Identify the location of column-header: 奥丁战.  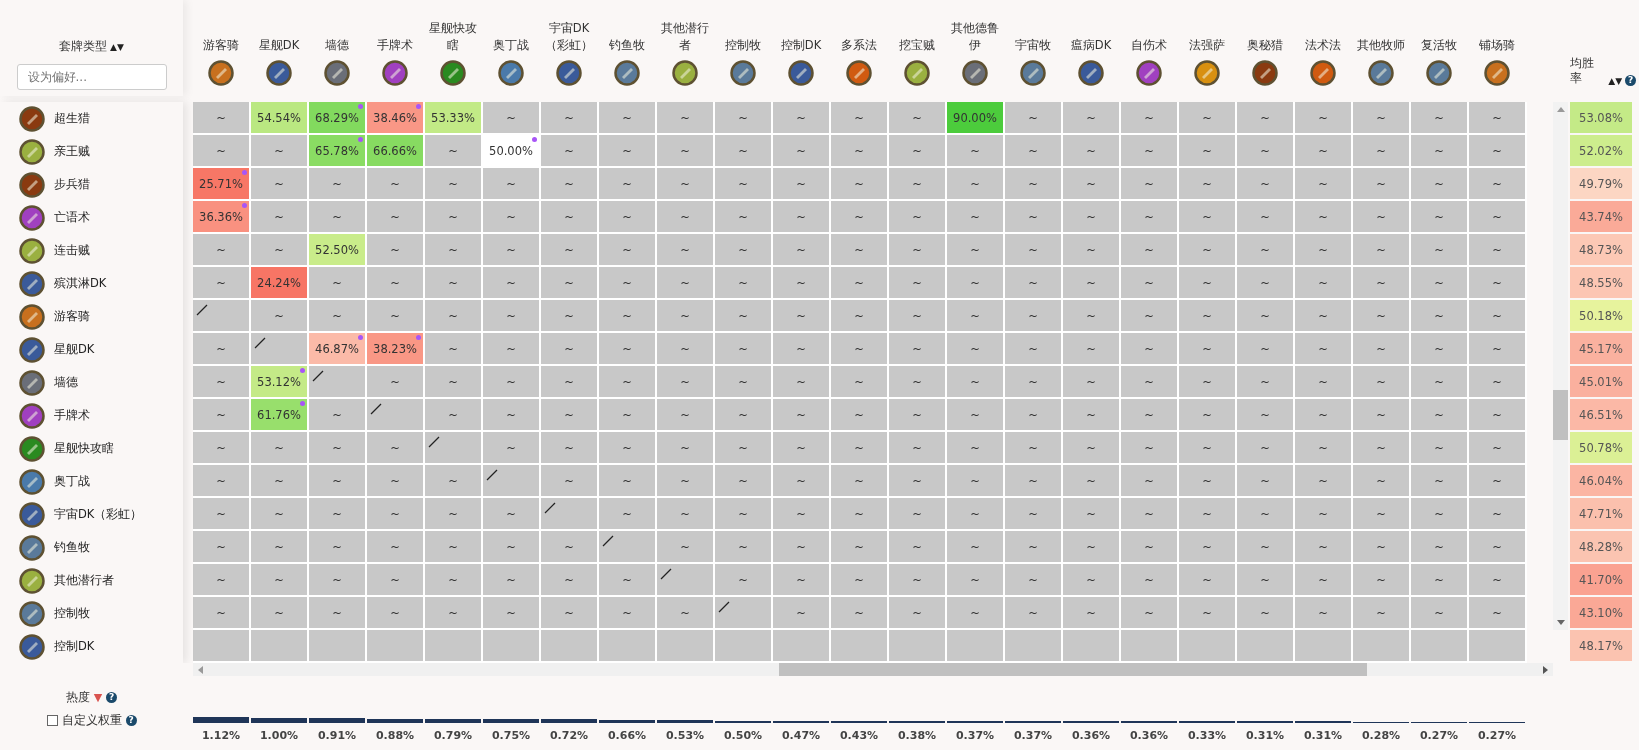
(511, 45).